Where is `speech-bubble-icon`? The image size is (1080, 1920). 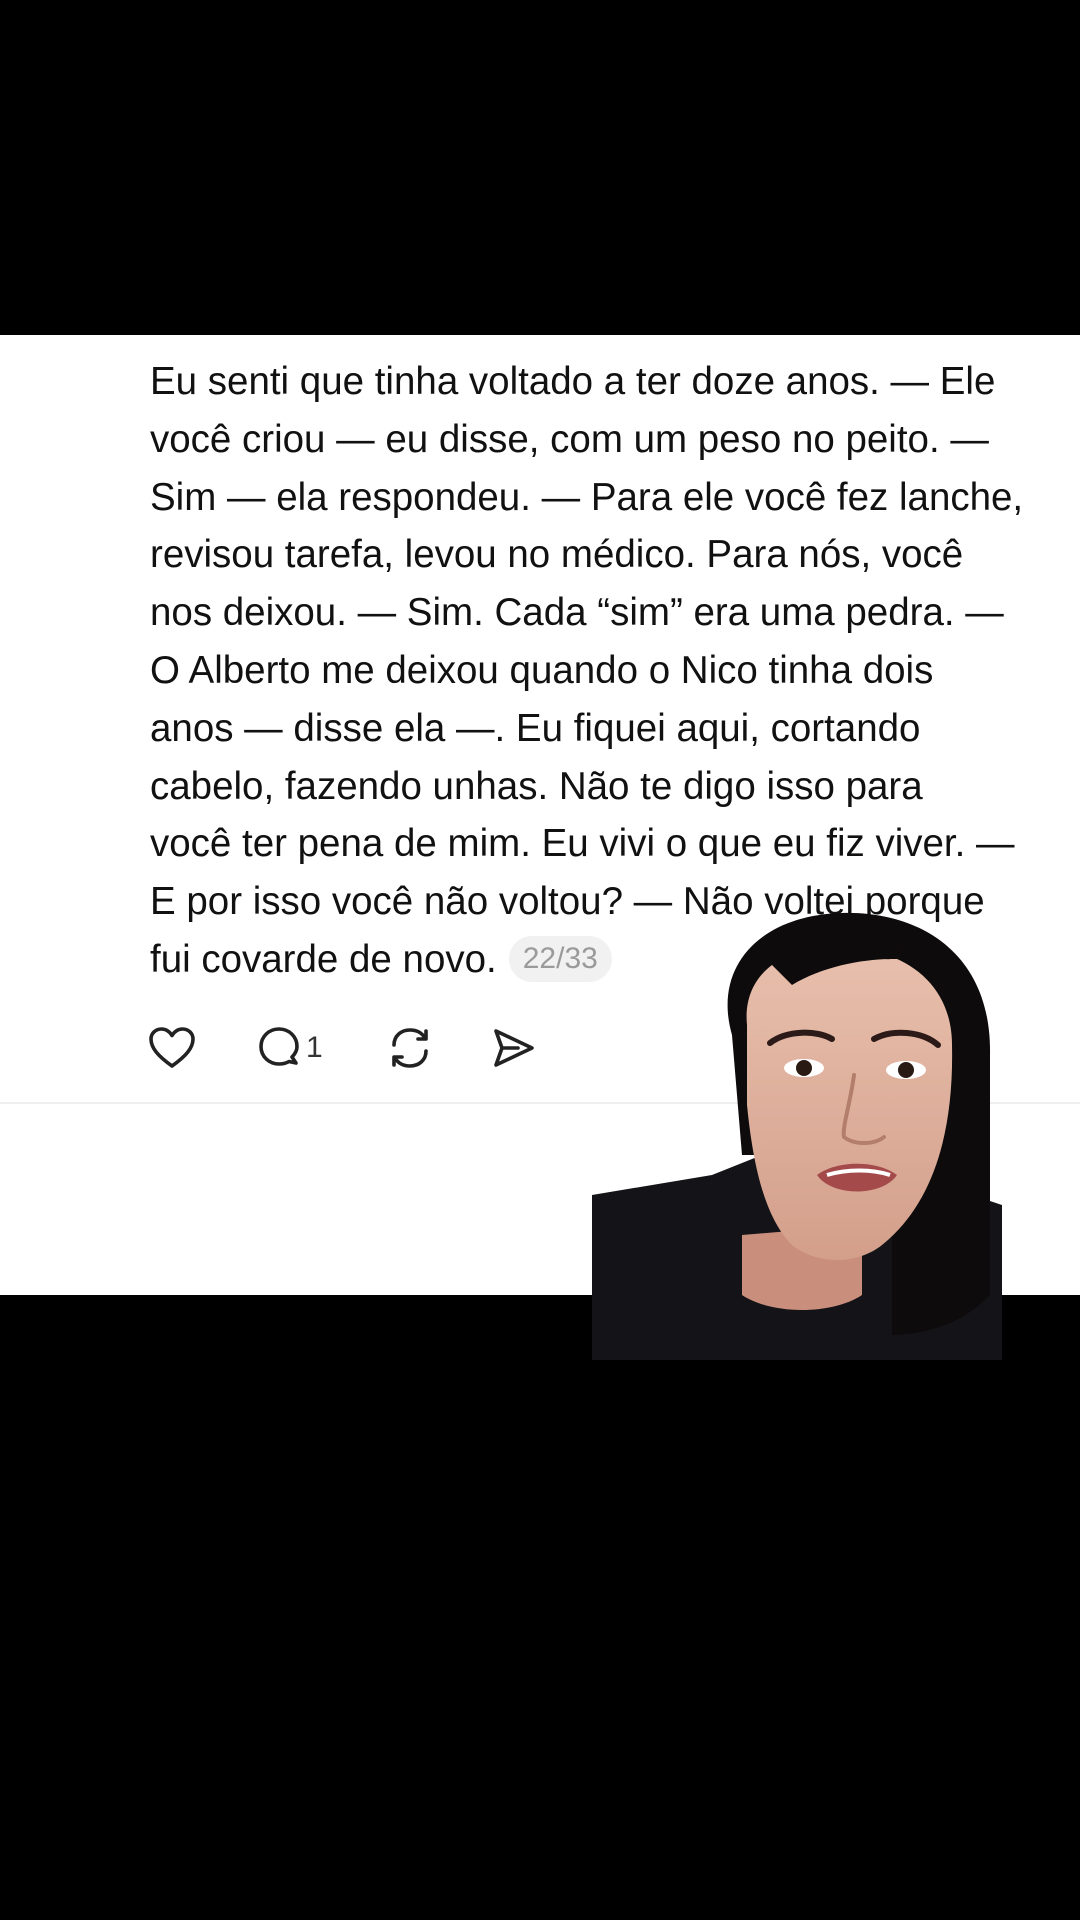
speech-bubble-icon is located at coordinates (279, 1046).